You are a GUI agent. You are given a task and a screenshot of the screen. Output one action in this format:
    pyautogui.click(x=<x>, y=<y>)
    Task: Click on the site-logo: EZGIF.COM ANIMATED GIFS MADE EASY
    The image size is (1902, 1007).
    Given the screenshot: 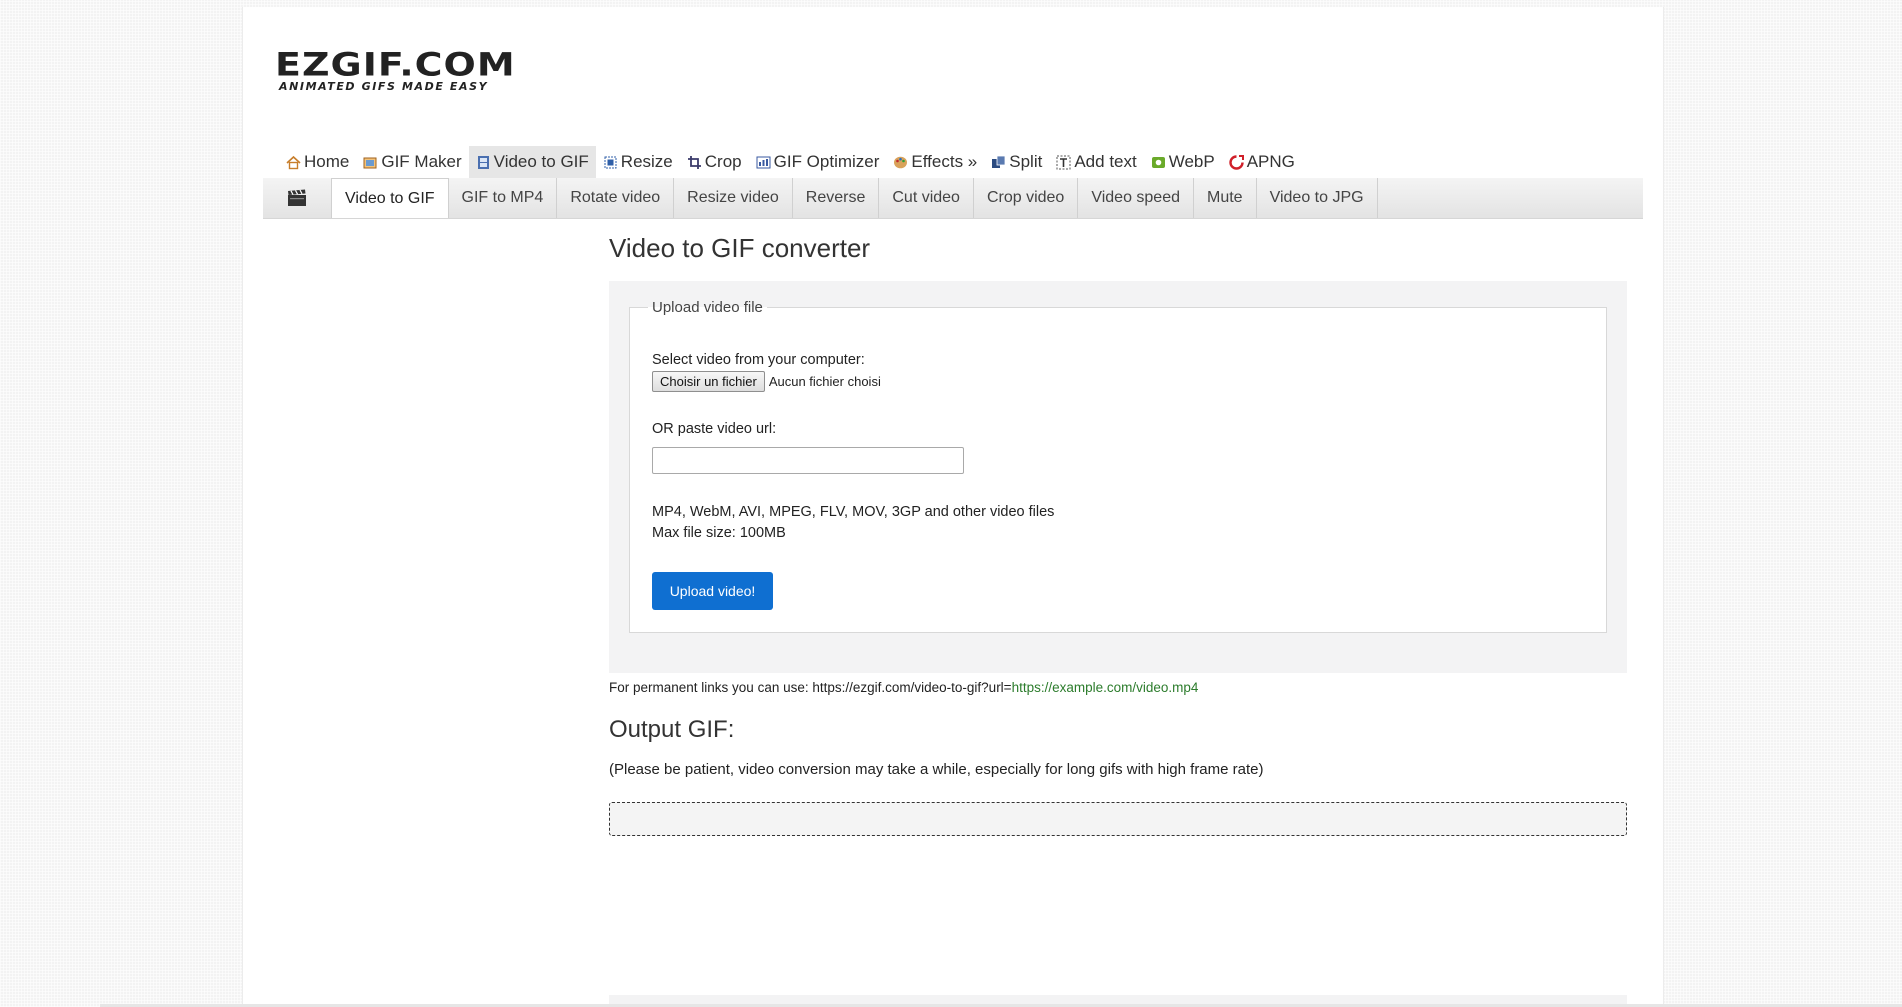 What is the action you would take?
    pyautogui.click(x=395, y=69)
    